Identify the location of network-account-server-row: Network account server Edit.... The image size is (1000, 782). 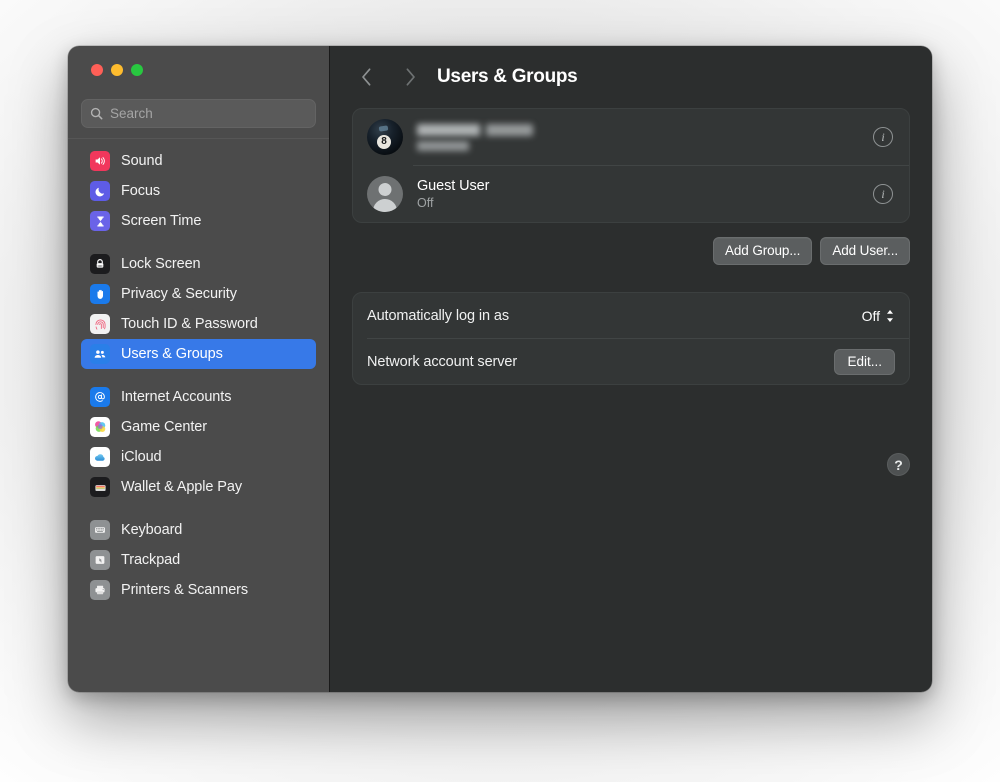
(631, 361).